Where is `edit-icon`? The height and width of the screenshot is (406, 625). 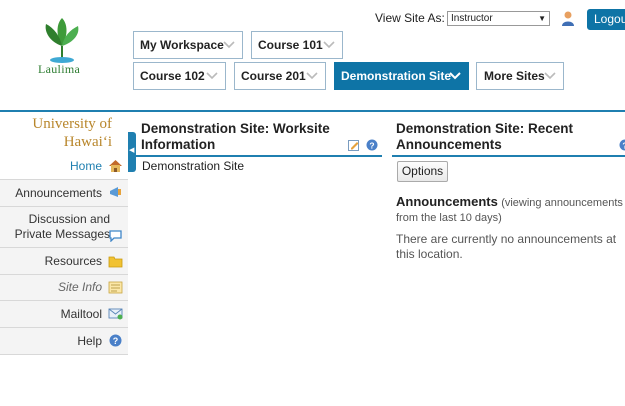
edit-icon is located at coordinates (354, 145).